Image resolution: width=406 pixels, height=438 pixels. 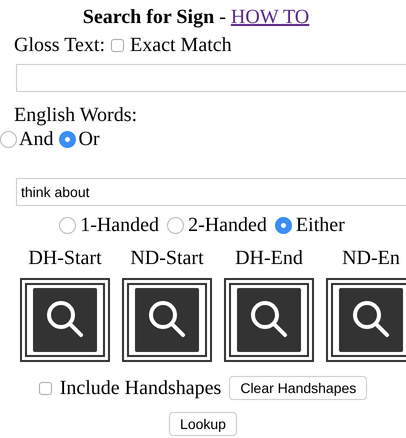 I want to click on radio-label: Either, so click(x=320, y=225).